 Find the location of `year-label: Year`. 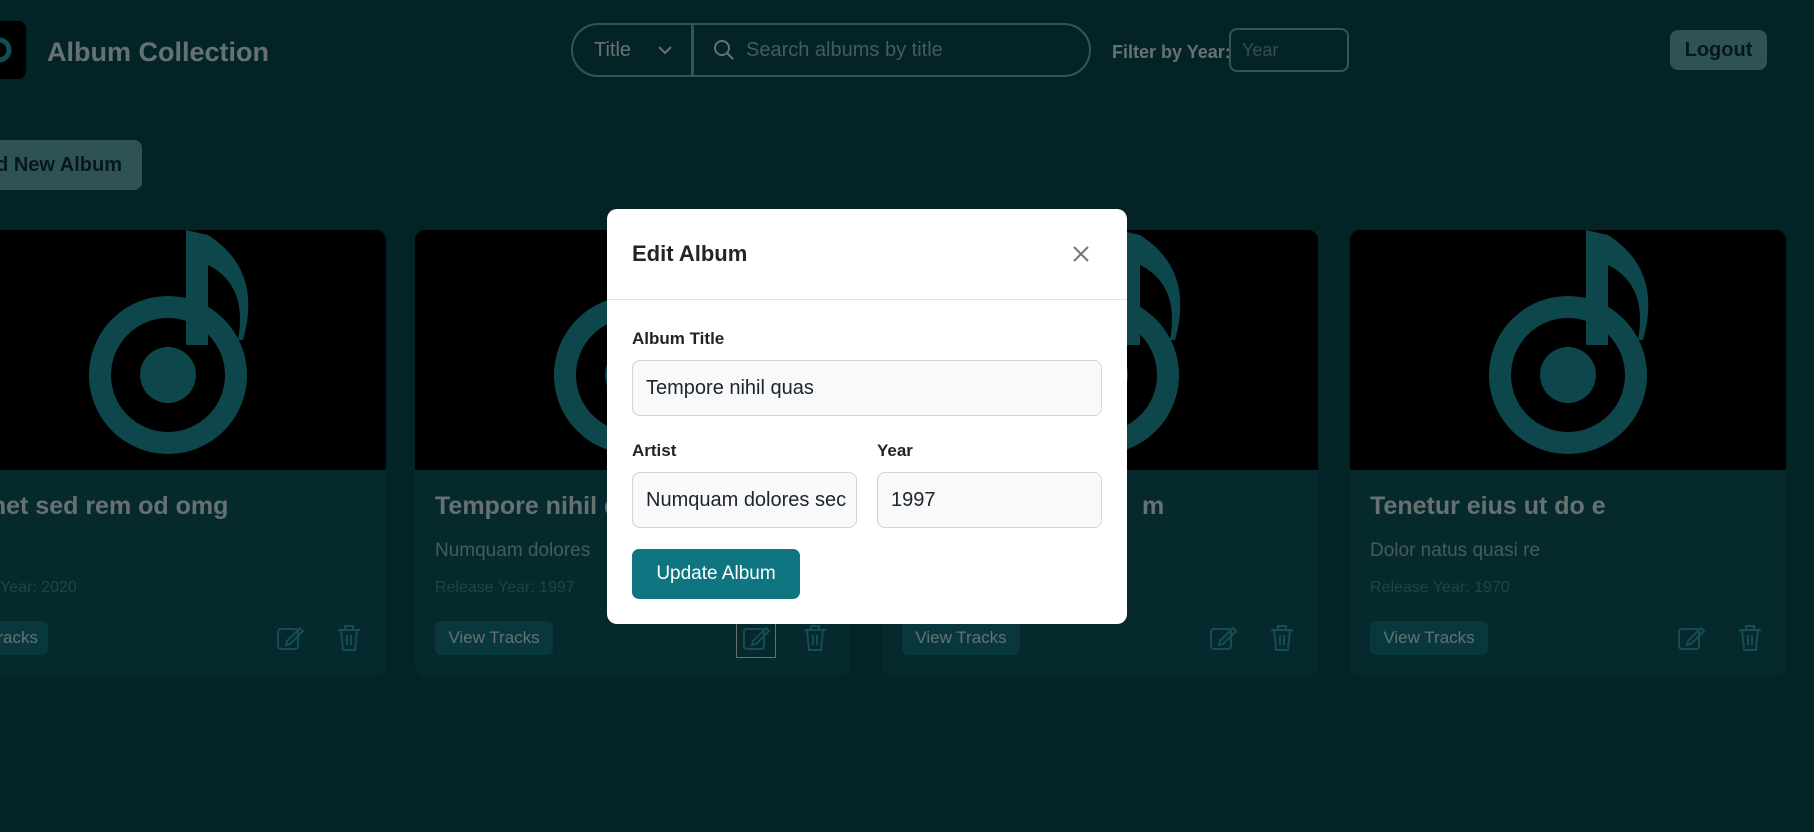

year-label: Year is located at coordinates (895, 450).